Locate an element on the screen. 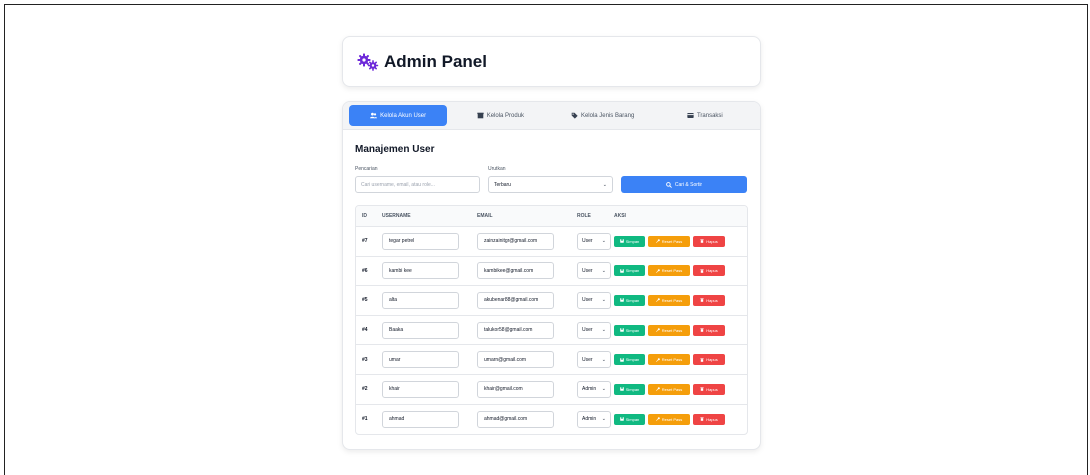 This screenshot has height=475, width=1090. header-email: EMAIL is located at coordinates (485, 216).